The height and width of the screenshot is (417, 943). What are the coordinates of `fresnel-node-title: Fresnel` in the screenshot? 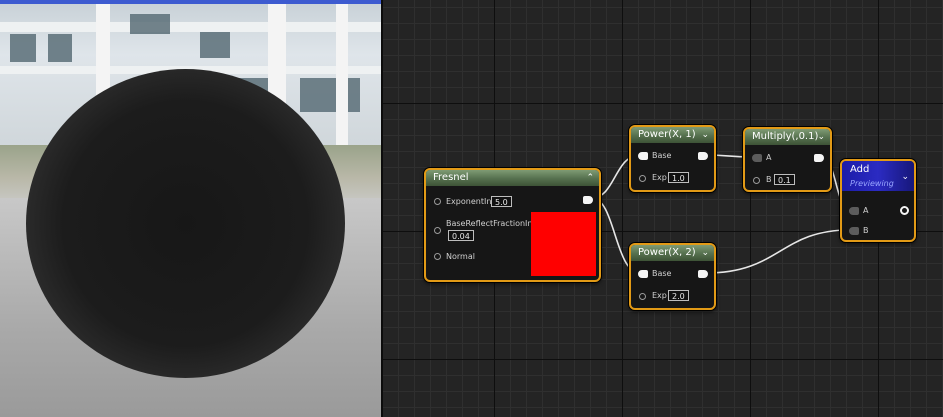 It's located at (451, 177).